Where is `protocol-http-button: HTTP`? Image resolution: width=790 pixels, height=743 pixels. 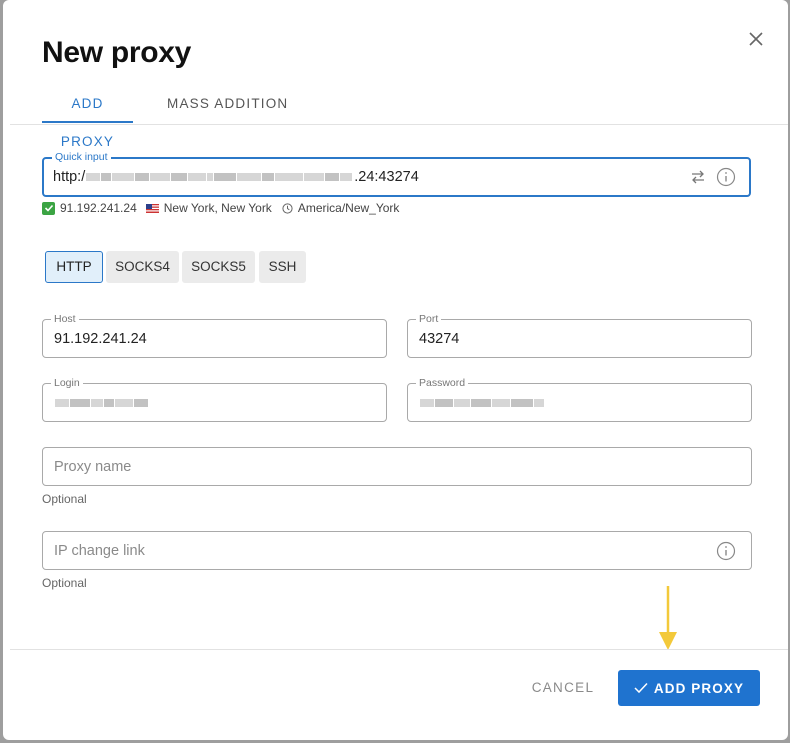
protocol-http-button: HTTP is located at coordinates (74, 267).